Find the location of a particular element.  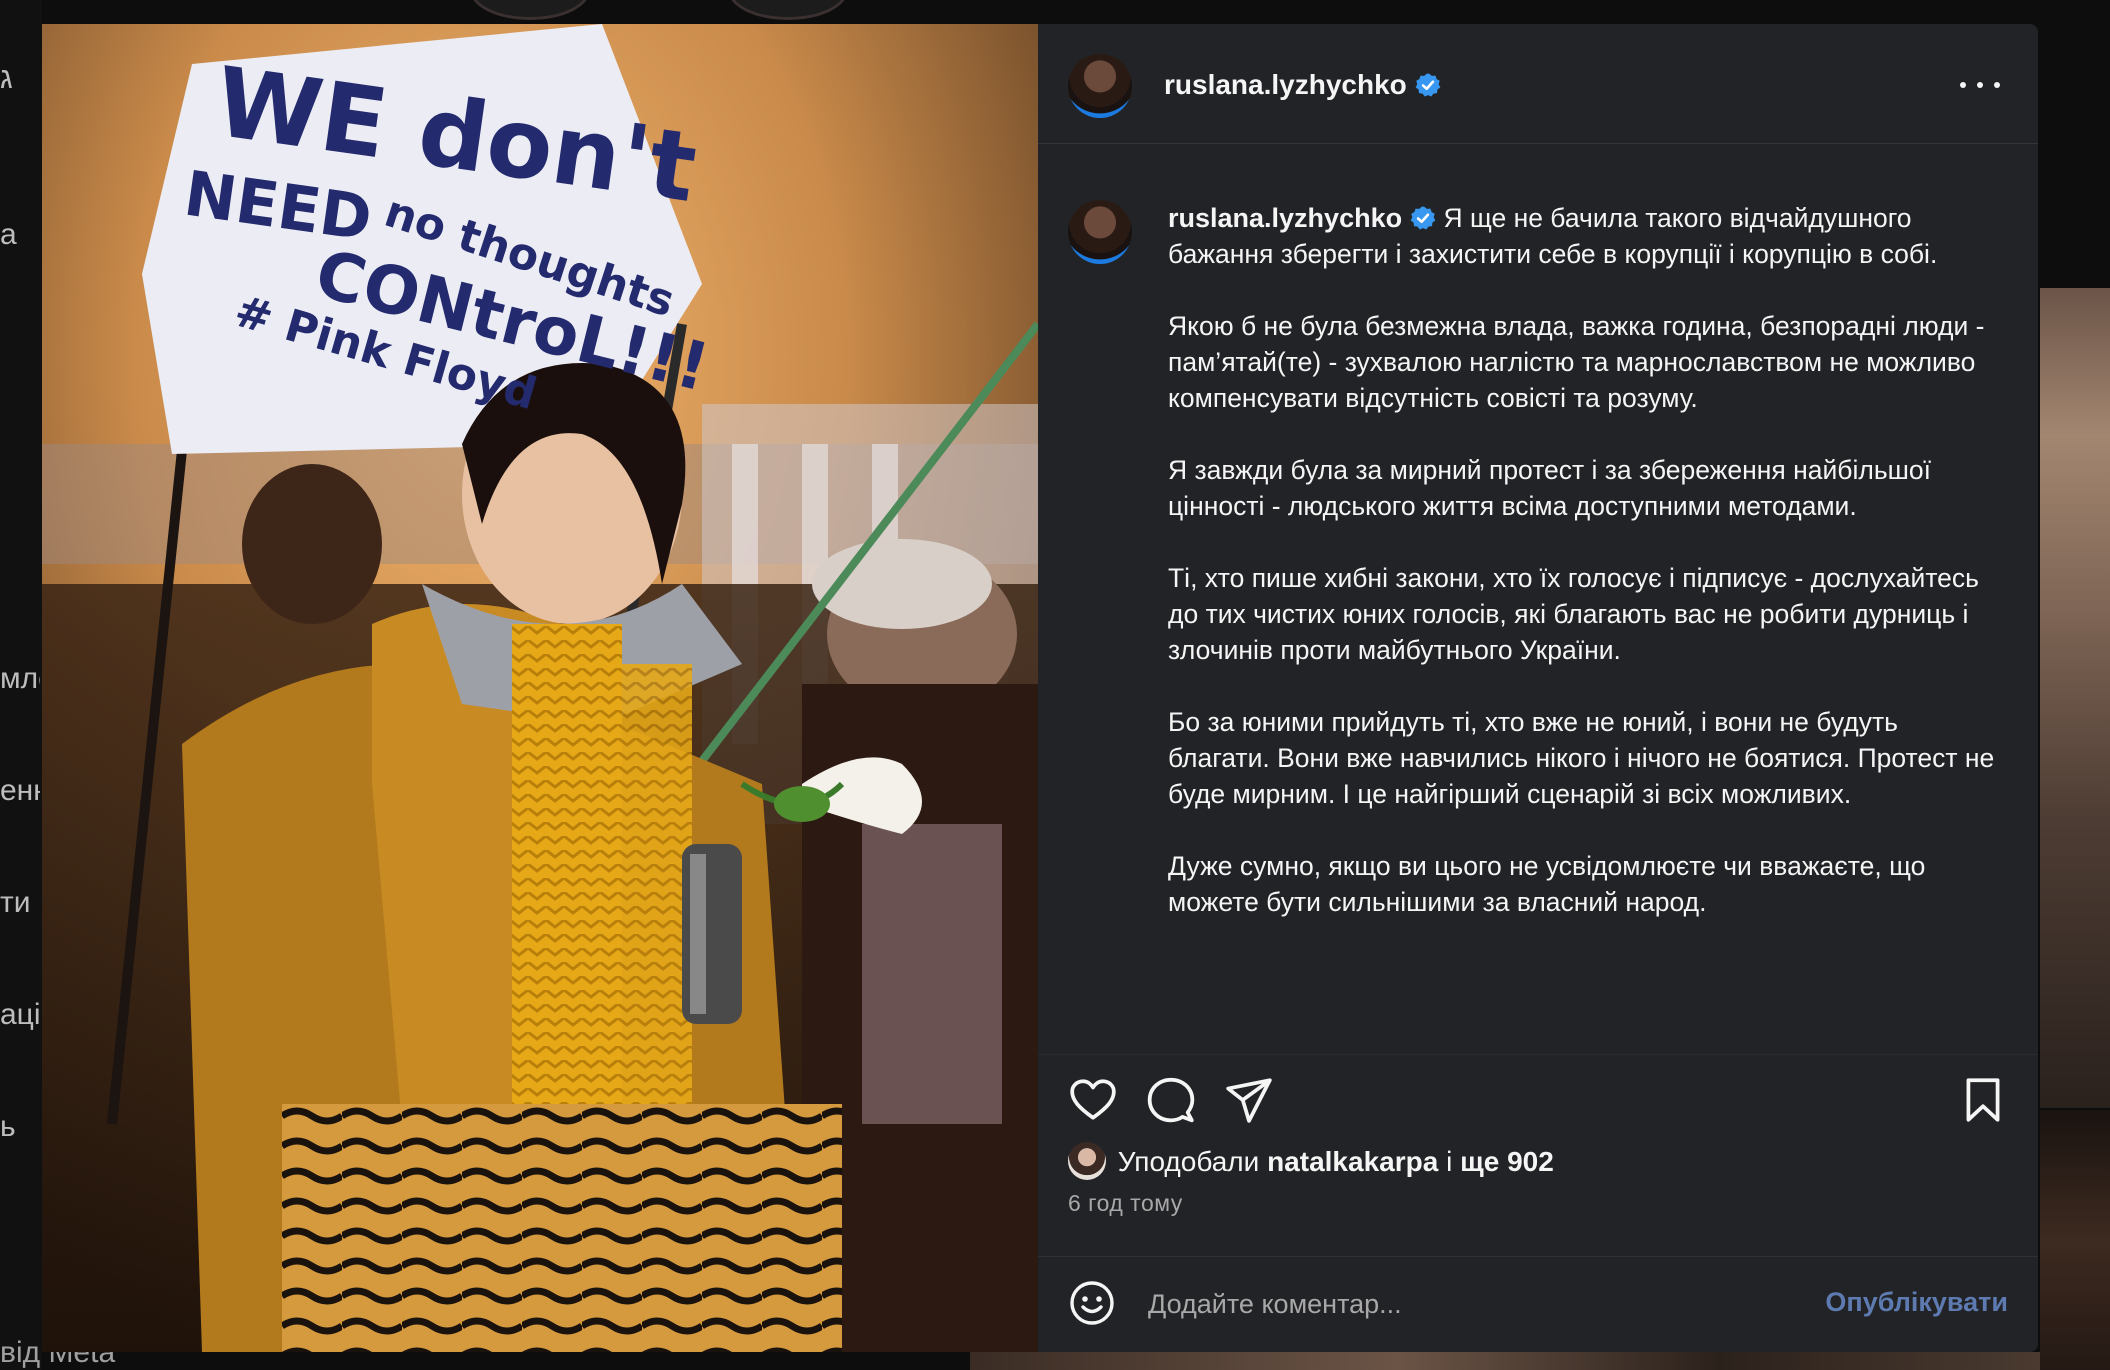

comment-bubble-icon is located at coordinates (1171, 1100).